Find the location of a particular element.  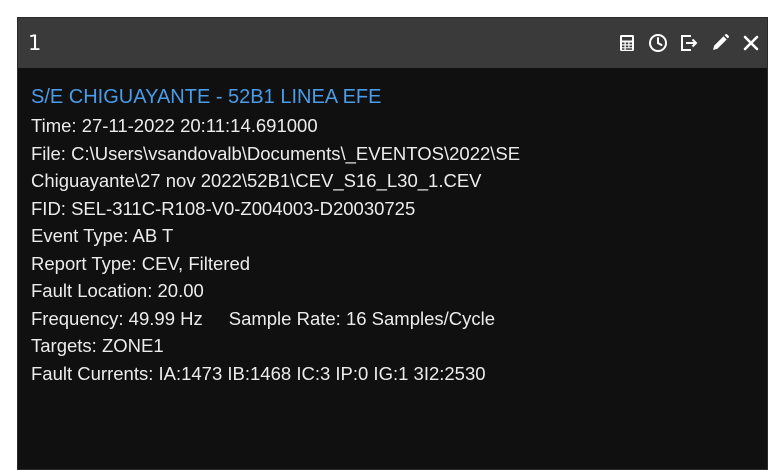

frequency: Frequency: 49.99 Hz is located at coordinates (117, 318).